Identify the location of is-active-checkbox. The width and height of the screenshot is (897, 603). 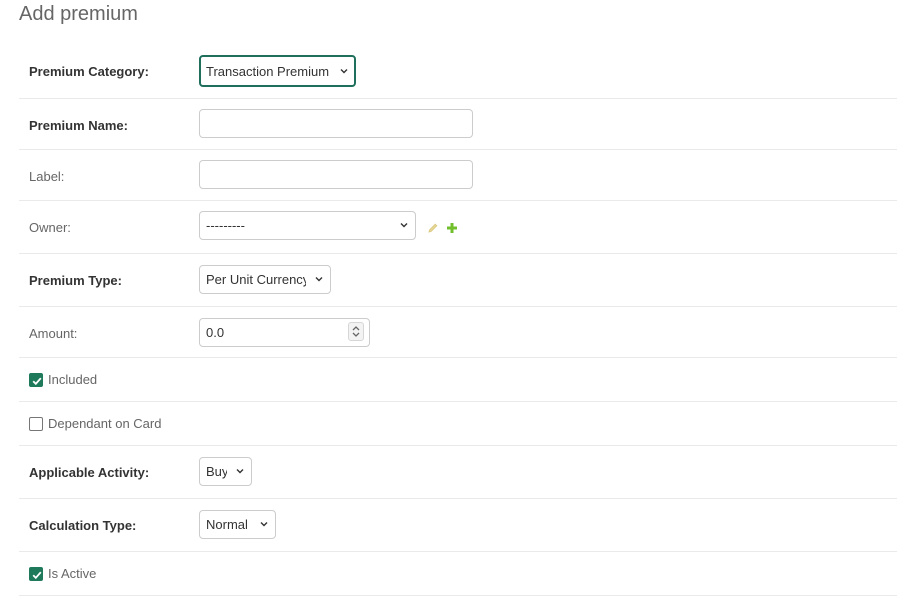
(36, 574).